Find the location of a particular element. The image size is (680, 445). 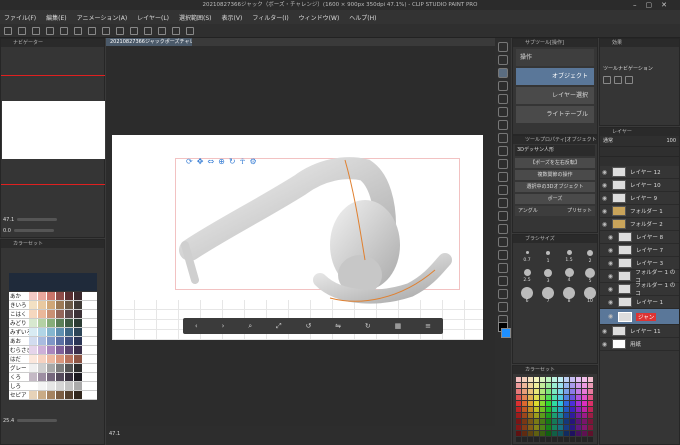

navigator-preview is located at coordinates (53, 130).